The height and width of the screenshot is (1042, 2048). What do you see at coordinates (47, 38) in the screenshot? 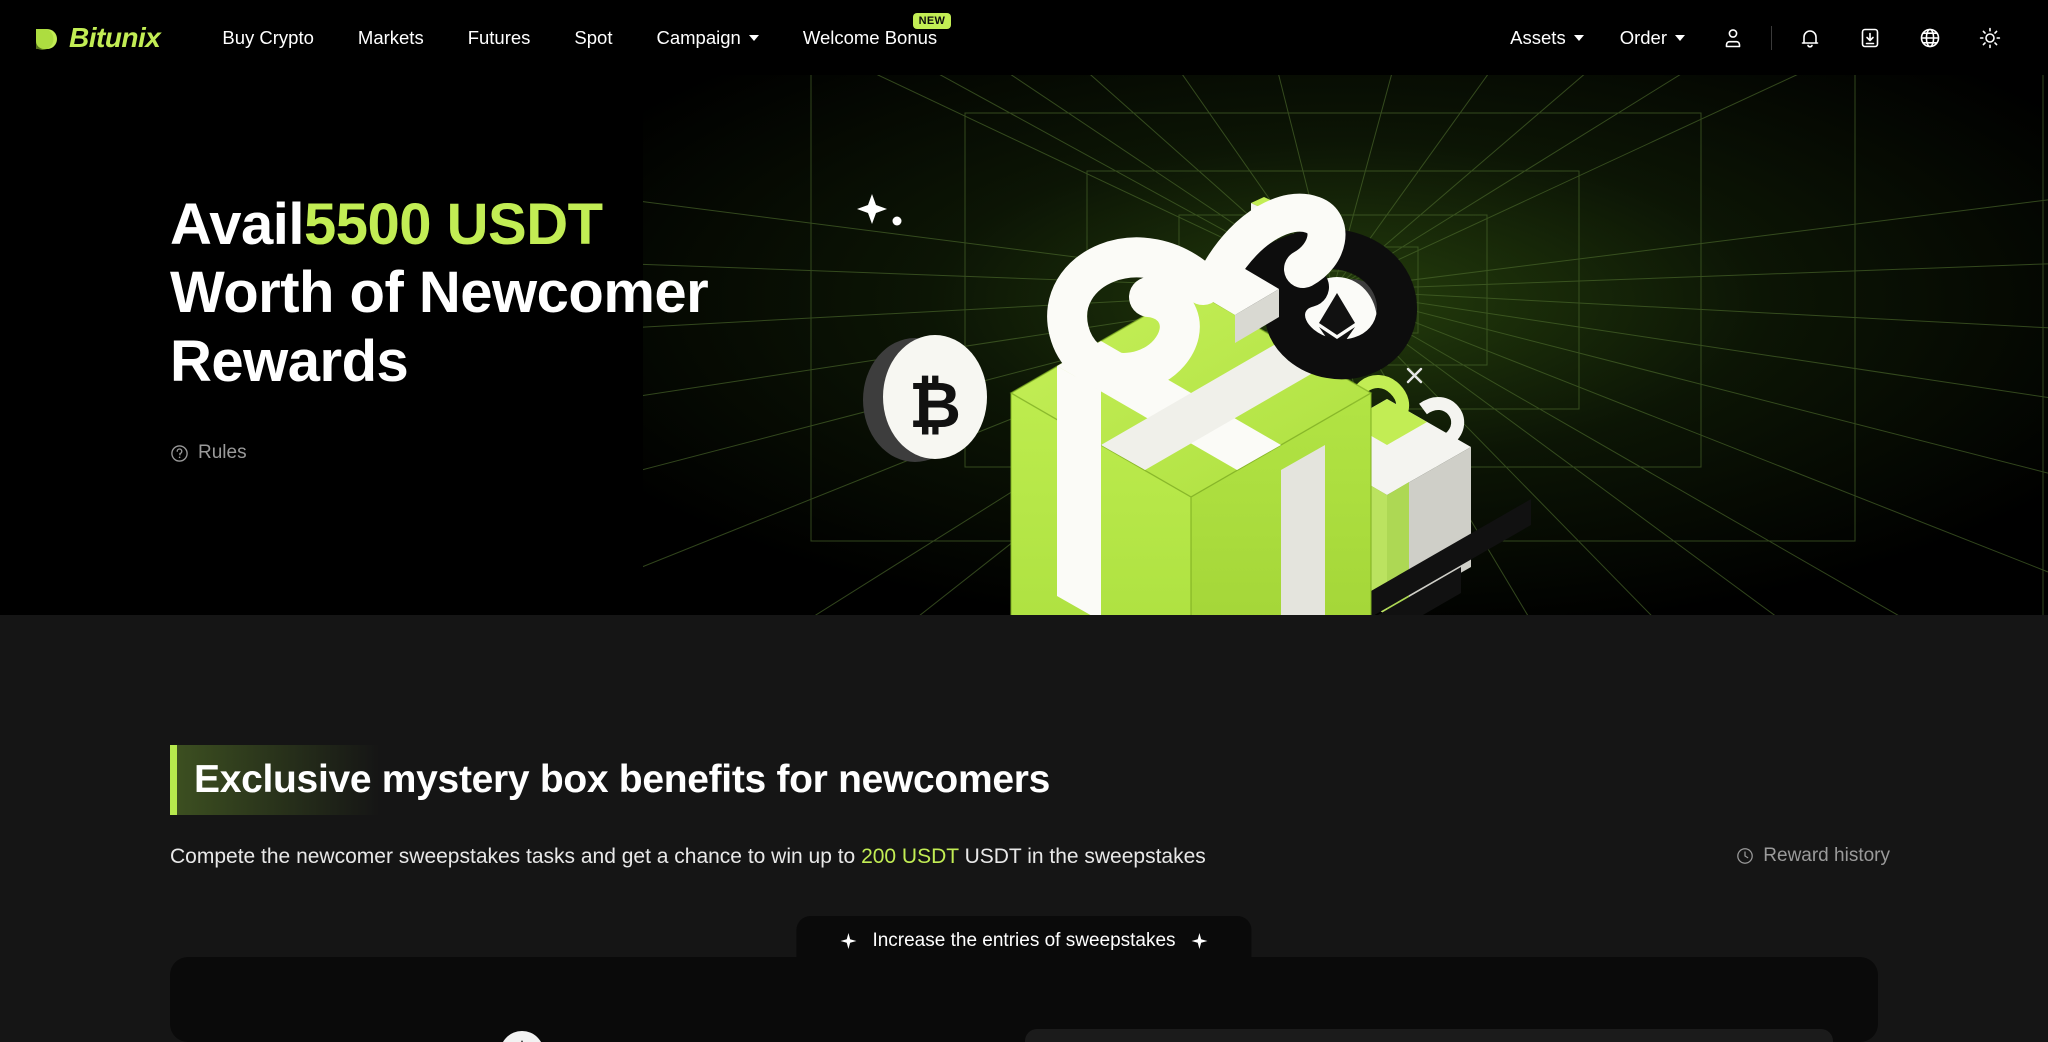
I see `bitunix-leaf-logo-icon` at bounding box center [47, 38].